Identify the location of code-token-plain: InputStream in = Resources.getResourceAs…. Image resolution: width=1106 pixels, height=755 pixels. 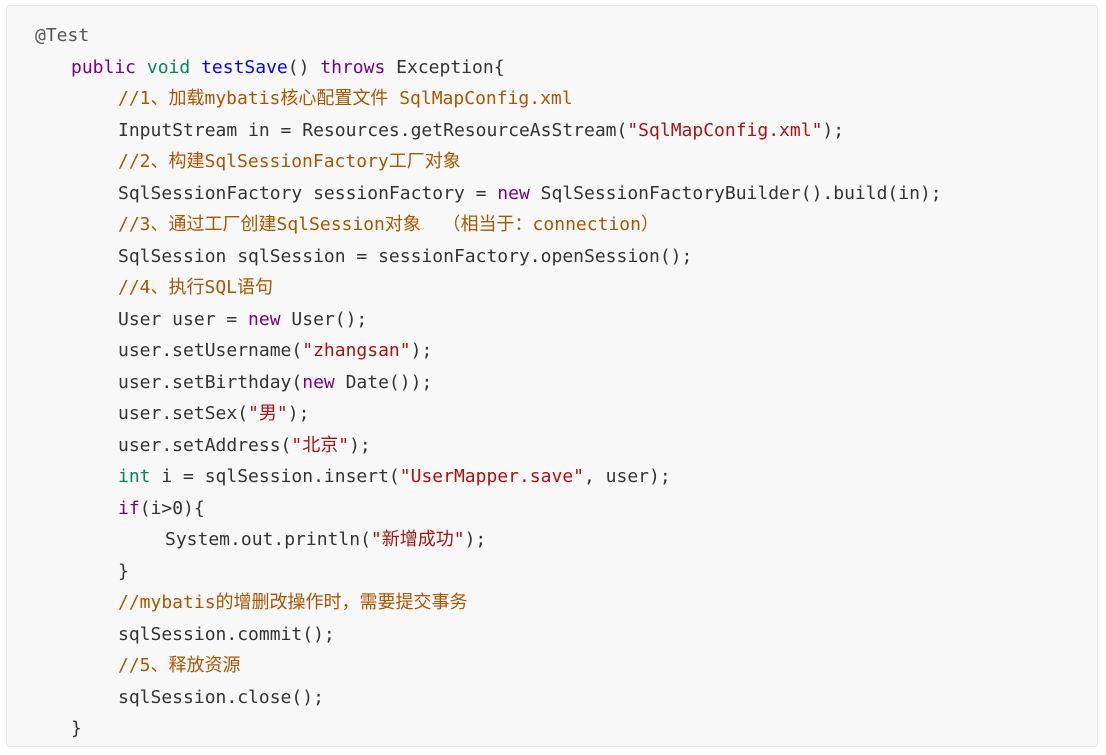
(373, 130).